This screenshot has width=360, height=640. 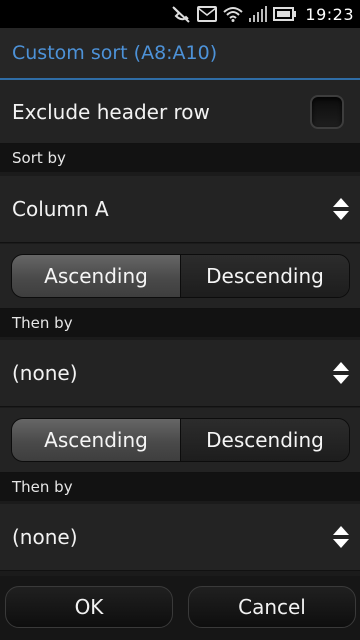 I want to click on cancel-button: Cancel, so click(x=272, y=607).